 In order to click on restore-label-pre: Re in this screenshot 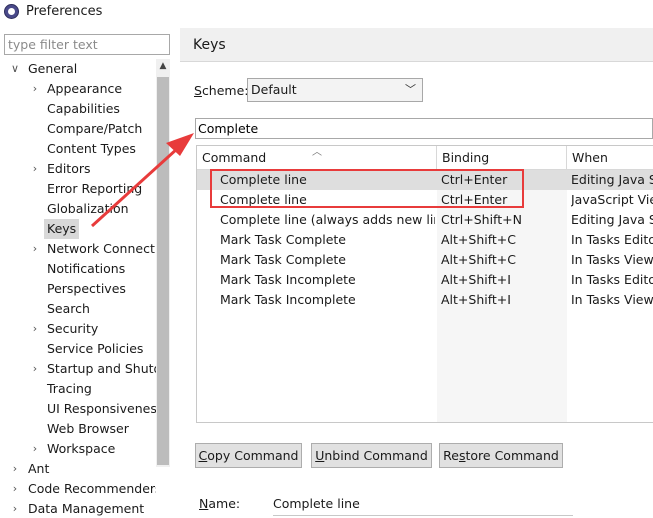, I will do `click(451, 455)`.